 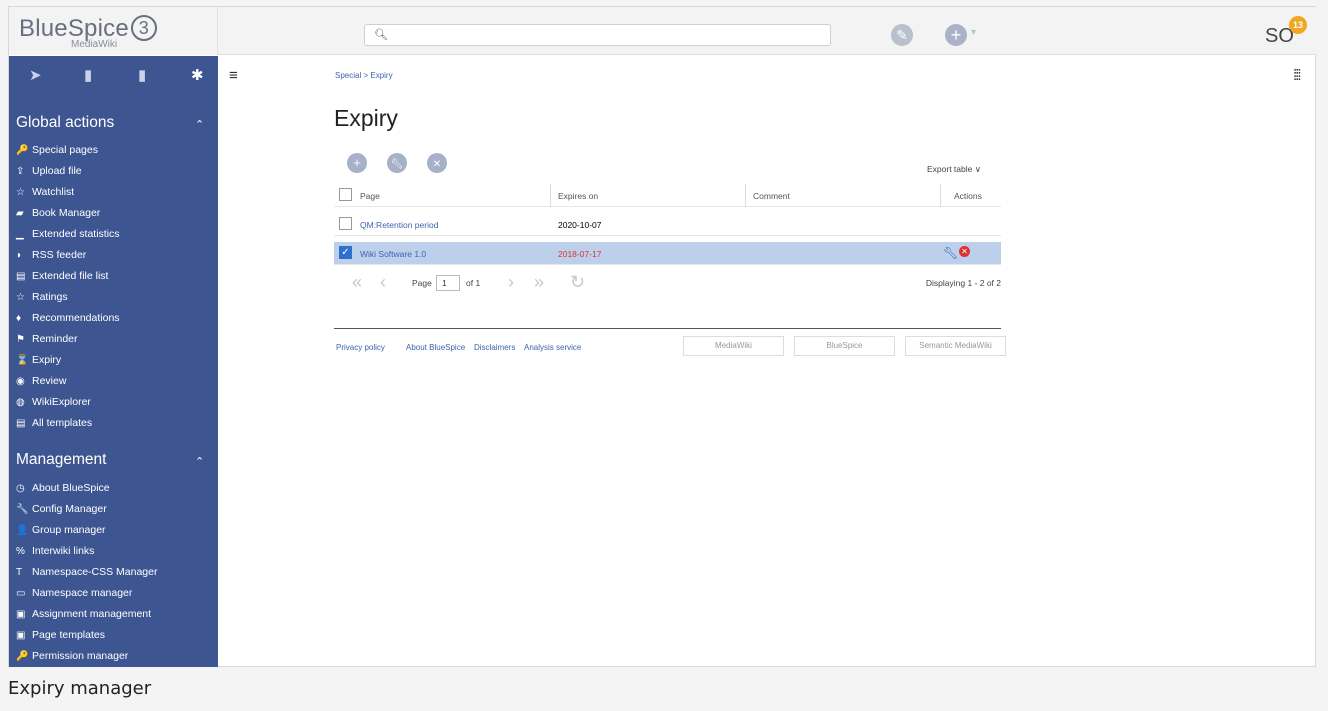 What do you see at coordinates (20, 488) in the screenshot?
I see `sidebar-item-icon: ◷` at bounding box center [20, 488].